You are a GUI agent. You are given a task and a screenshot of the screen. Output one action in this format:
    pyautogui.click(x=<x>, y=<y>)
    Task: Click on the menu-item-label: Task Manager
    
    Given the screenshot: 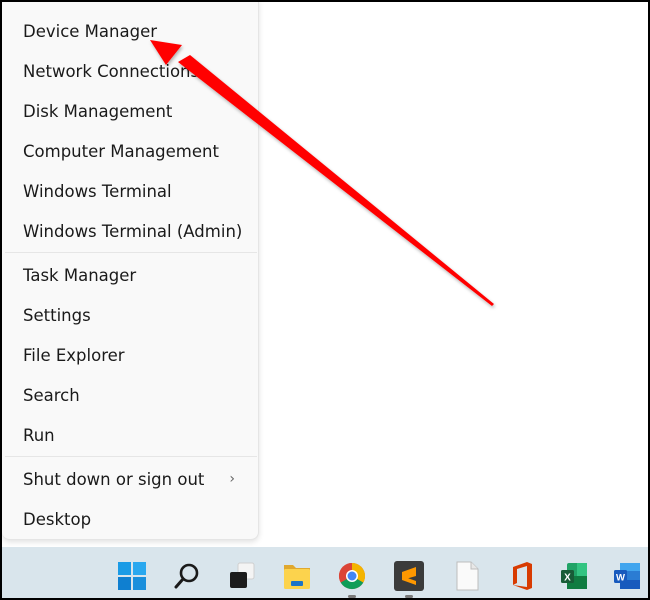 What is the action you would take?
    pyautogui.click(x=80, y=275)
    